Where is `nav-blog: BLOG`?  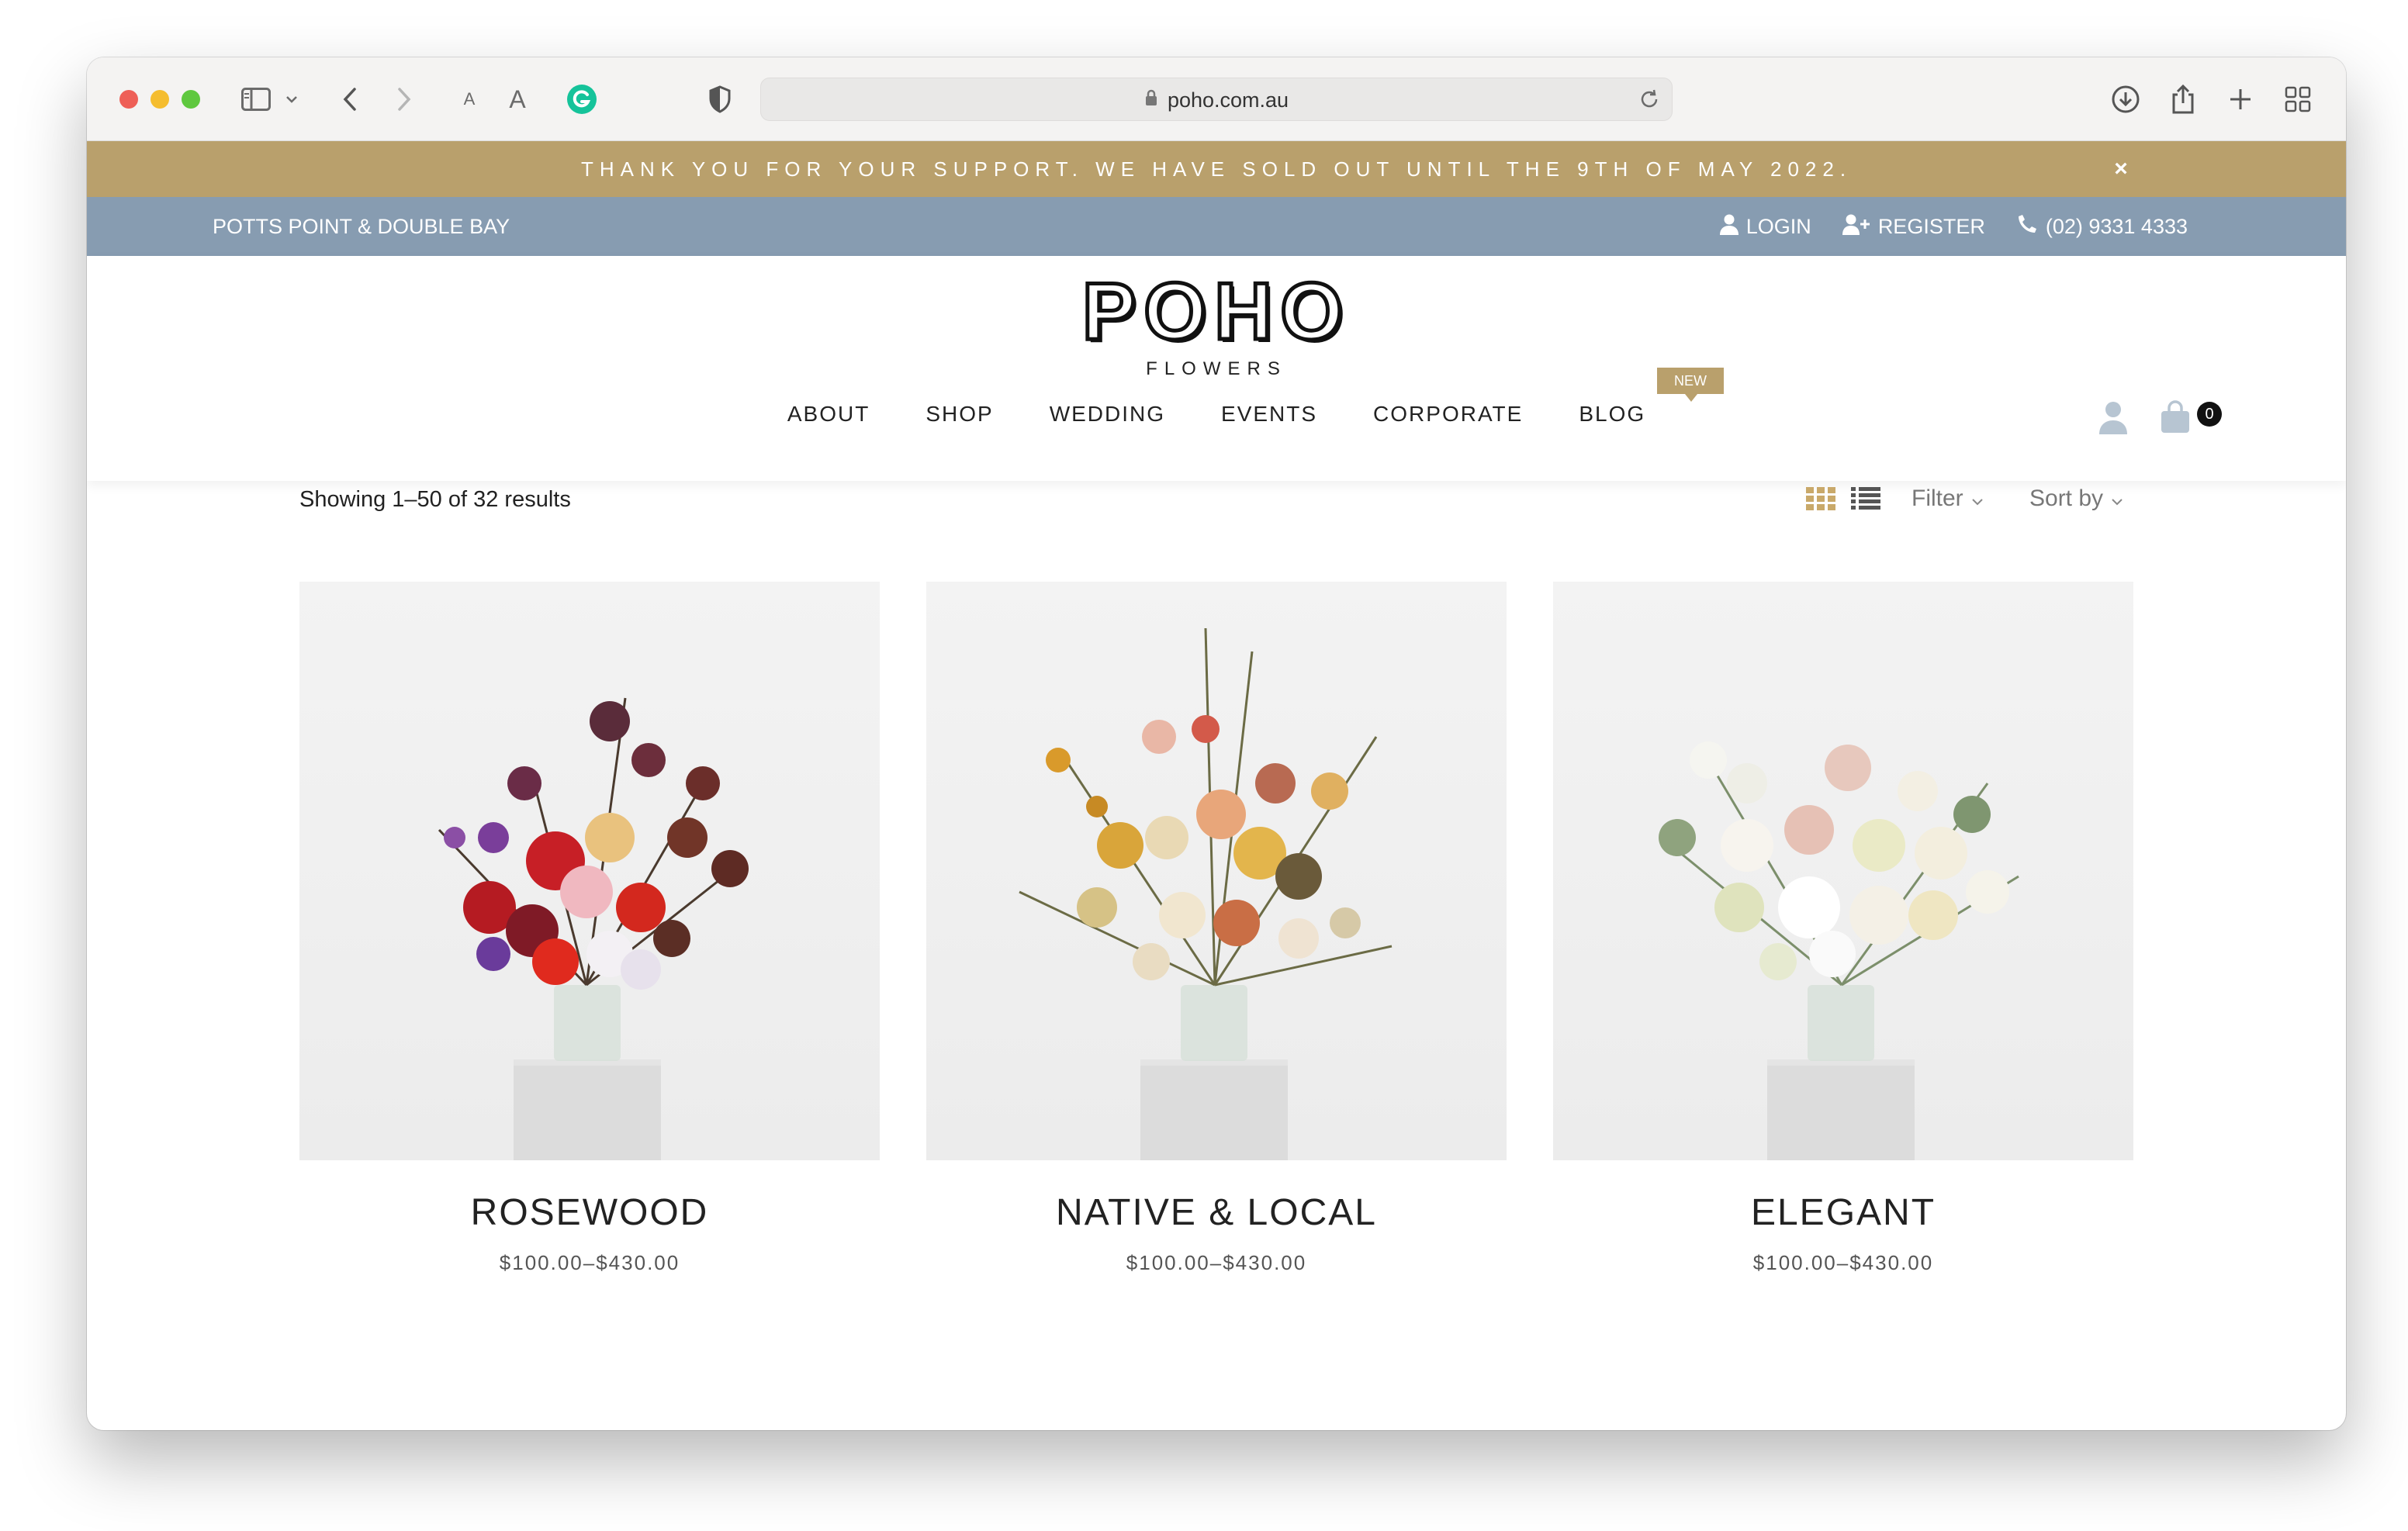
nav-blog: BLOG is located at coordinates (1612, 417).